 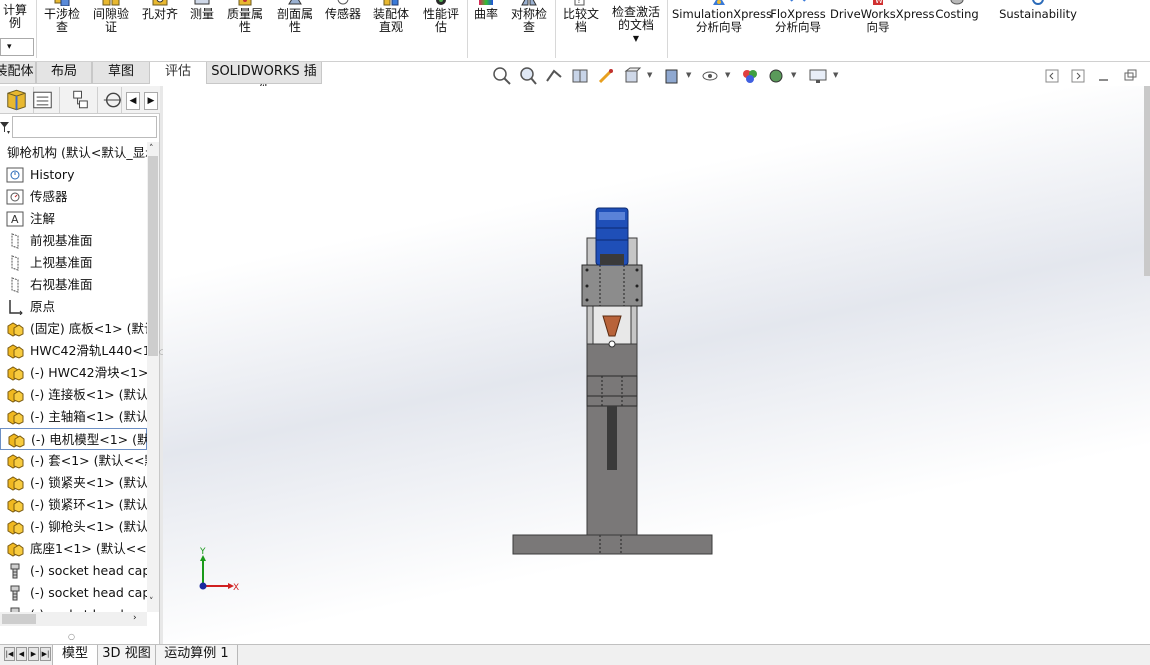 What do you see at coordinates (18, 73) in the screenshot?
I see `tab-assembly: 装配体` at bounding box center [18, 73].